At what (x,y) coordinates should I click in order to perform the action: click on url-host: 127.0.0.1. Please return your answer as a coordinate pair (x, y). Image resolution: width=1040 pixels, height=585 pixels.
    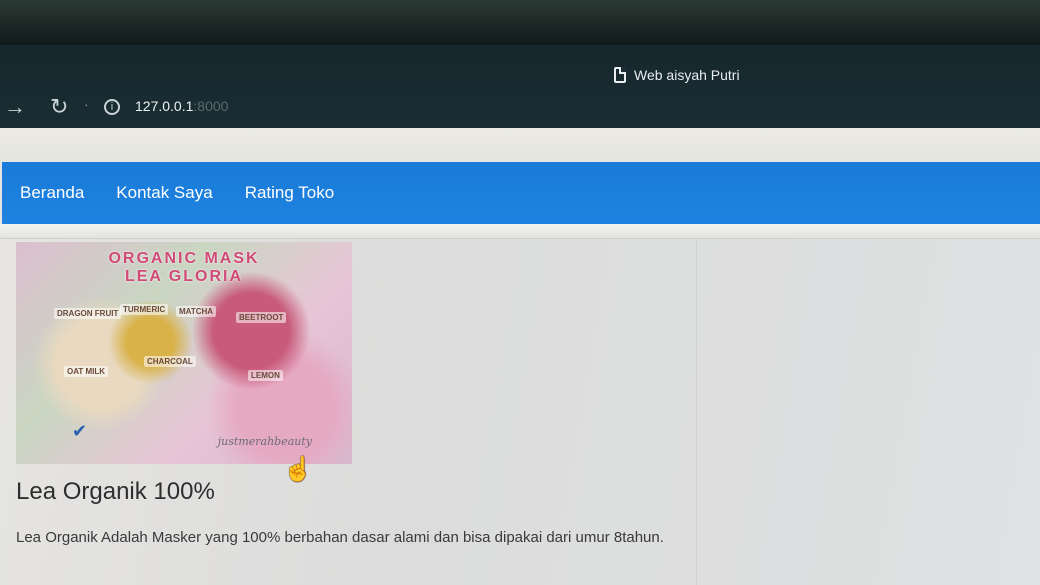
    Looking at the image, I should click on (164, 106).